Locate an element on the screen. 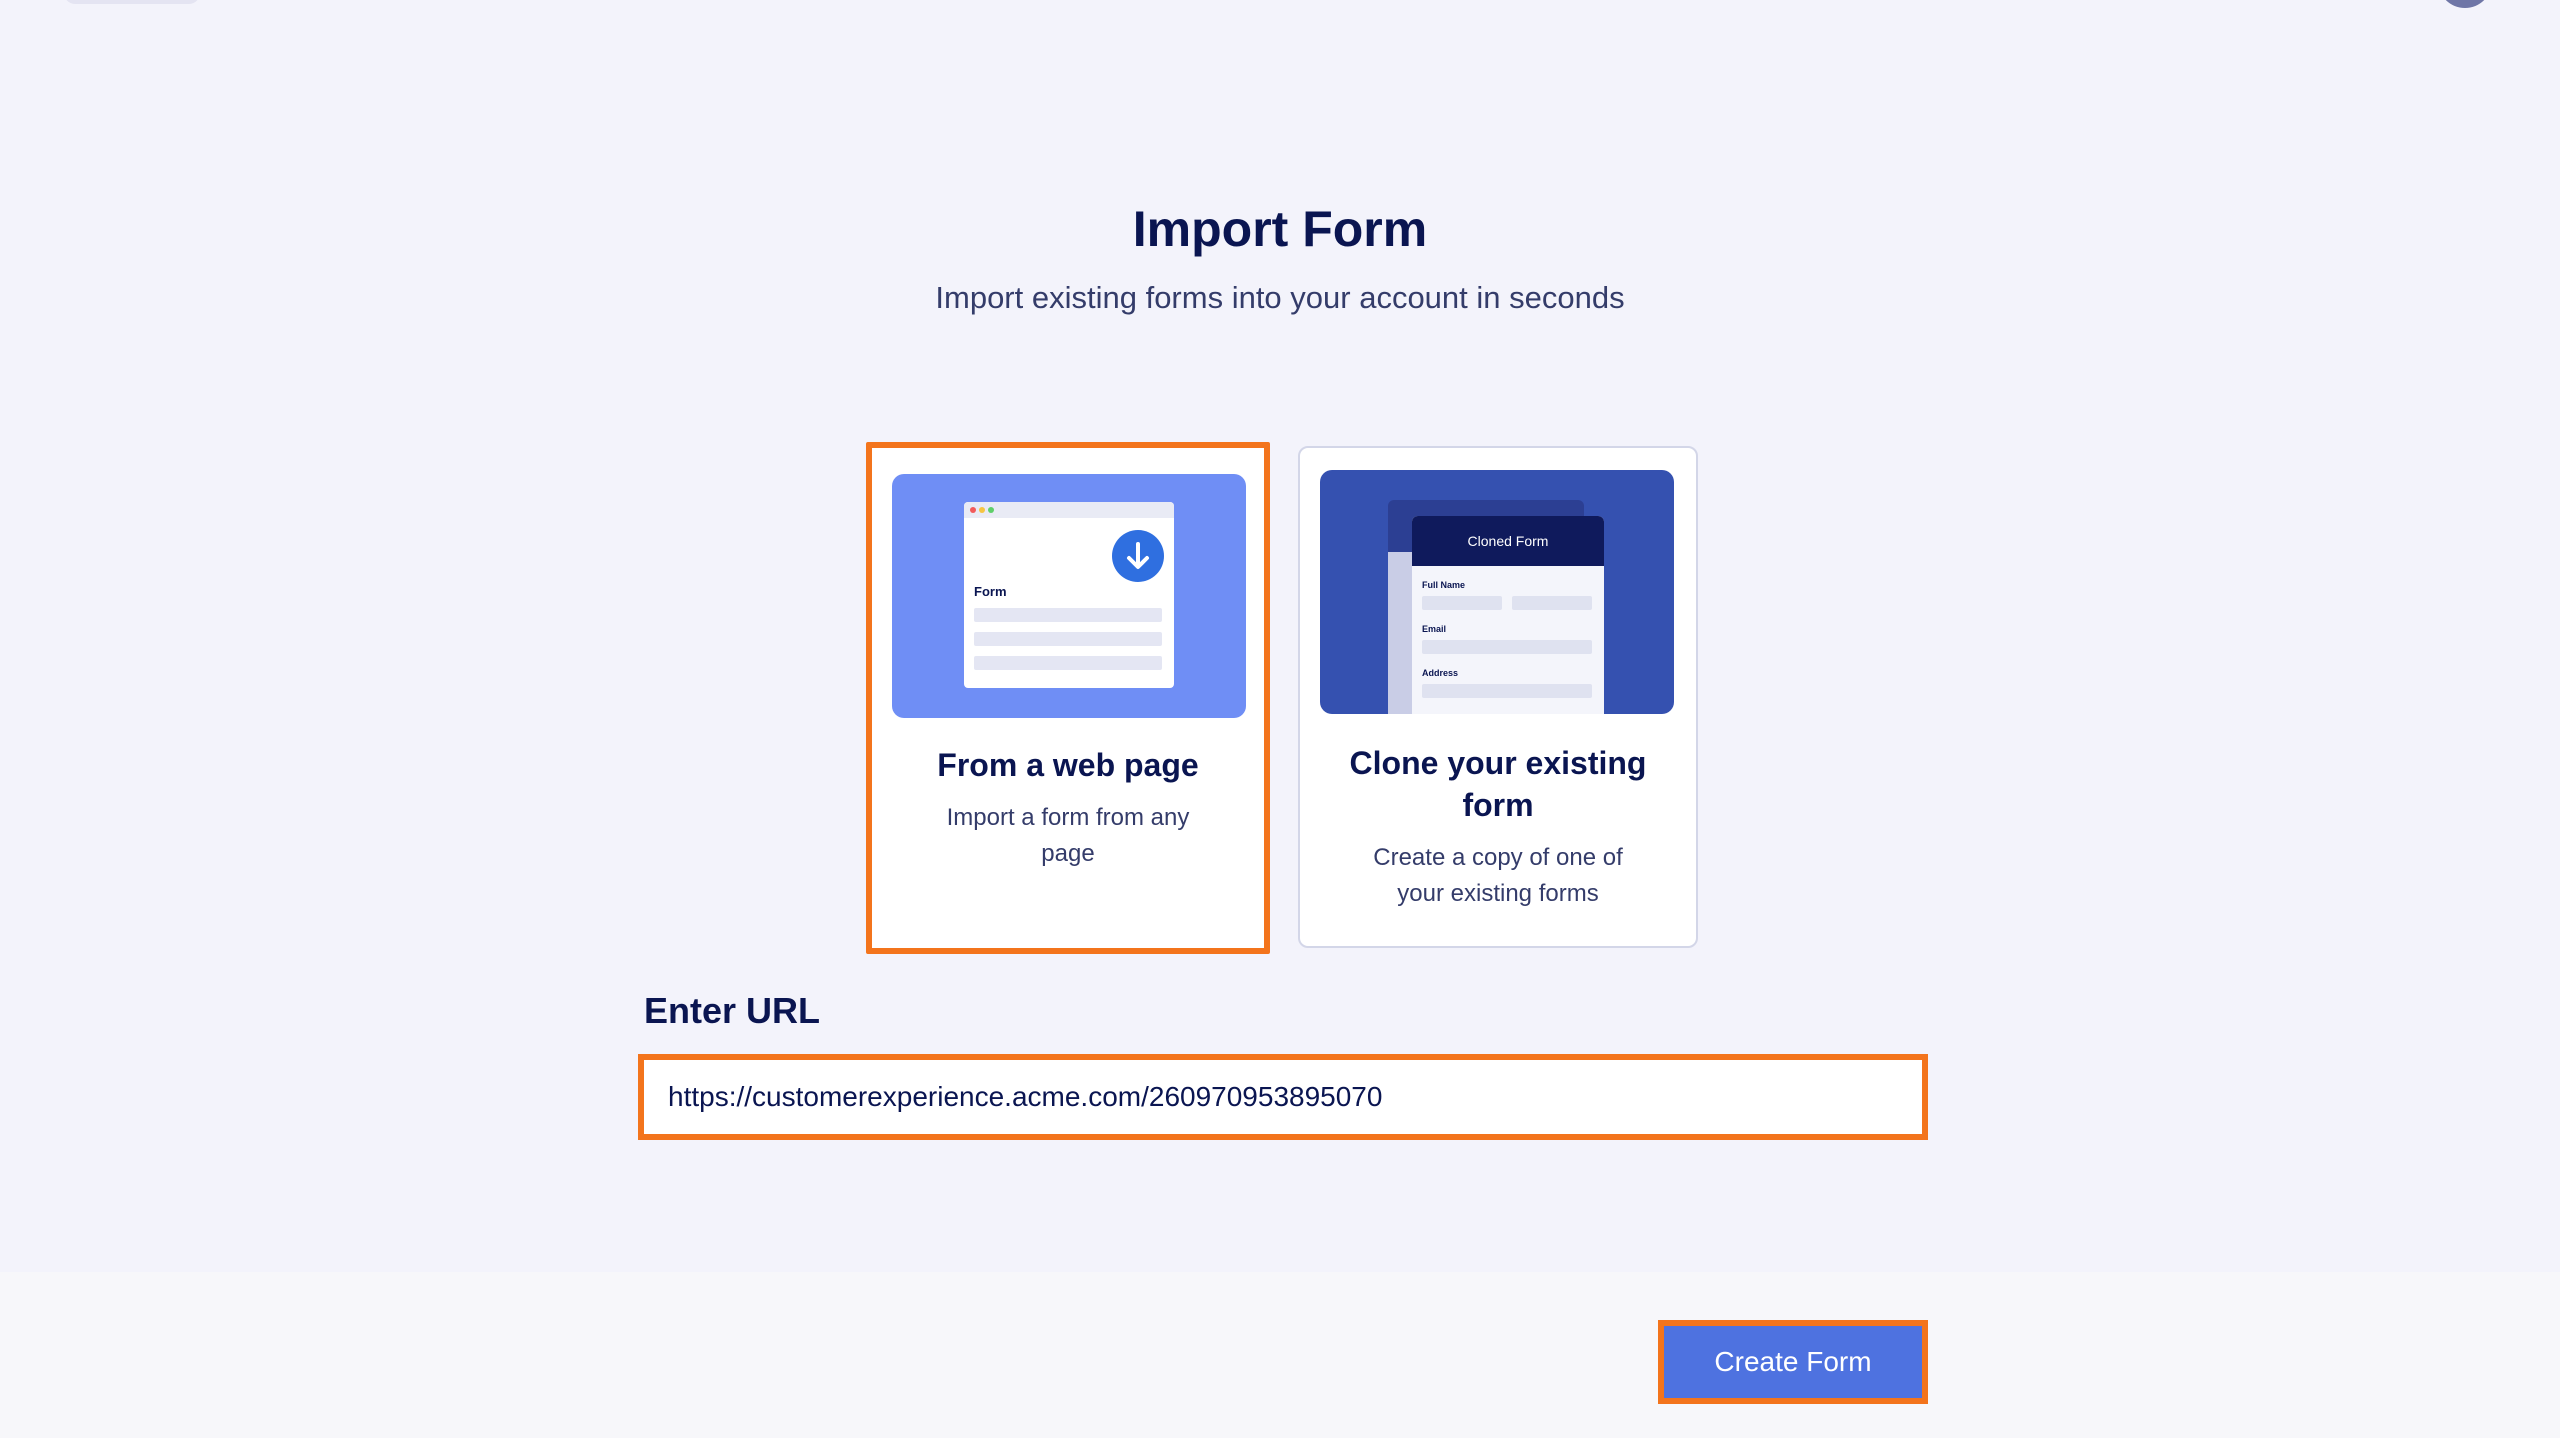 This screenshot has height=1438, width=2560. web-page-illustration: Form is located at coordinates (1069, 596).